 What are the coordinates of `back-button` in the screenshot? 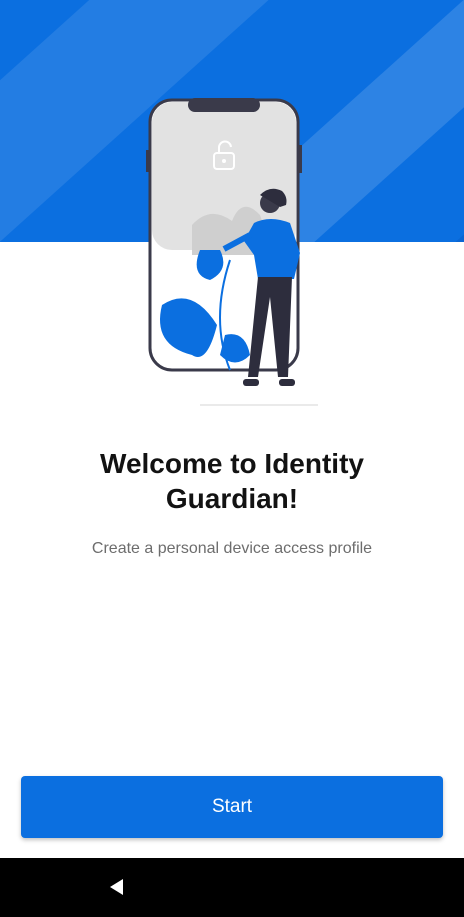 It's located at (117, 887).